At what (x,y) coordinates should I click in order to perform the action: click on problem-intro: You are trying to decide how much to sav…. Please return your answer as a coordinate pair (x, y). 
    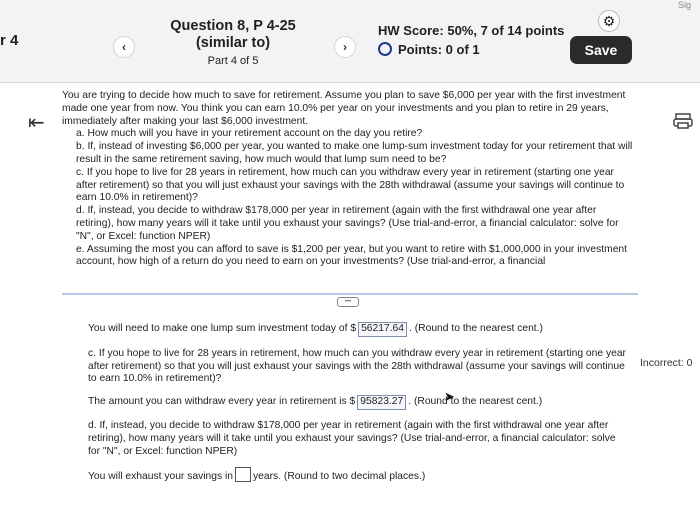
    Looking at the image, I should click on (344, 108).